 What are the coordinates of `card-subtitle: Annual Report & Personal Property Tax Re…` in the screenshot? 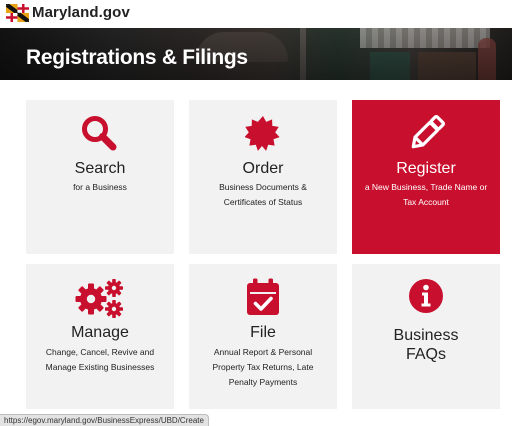 It's located at (263, 367).